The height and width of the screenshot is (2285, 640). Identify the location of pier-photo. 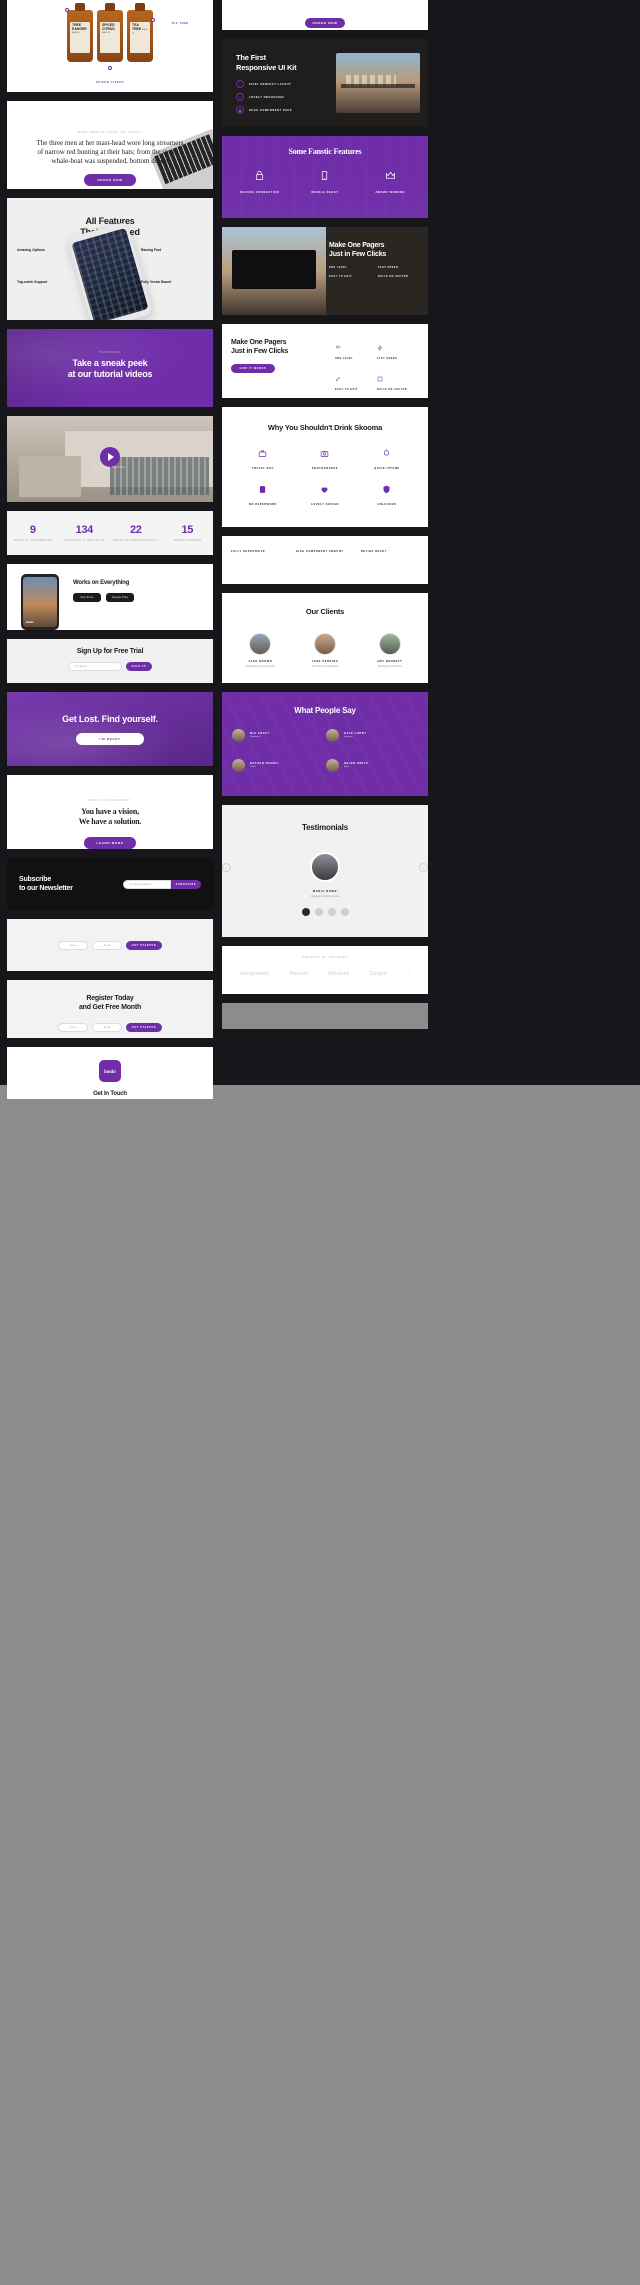
(378, 83).